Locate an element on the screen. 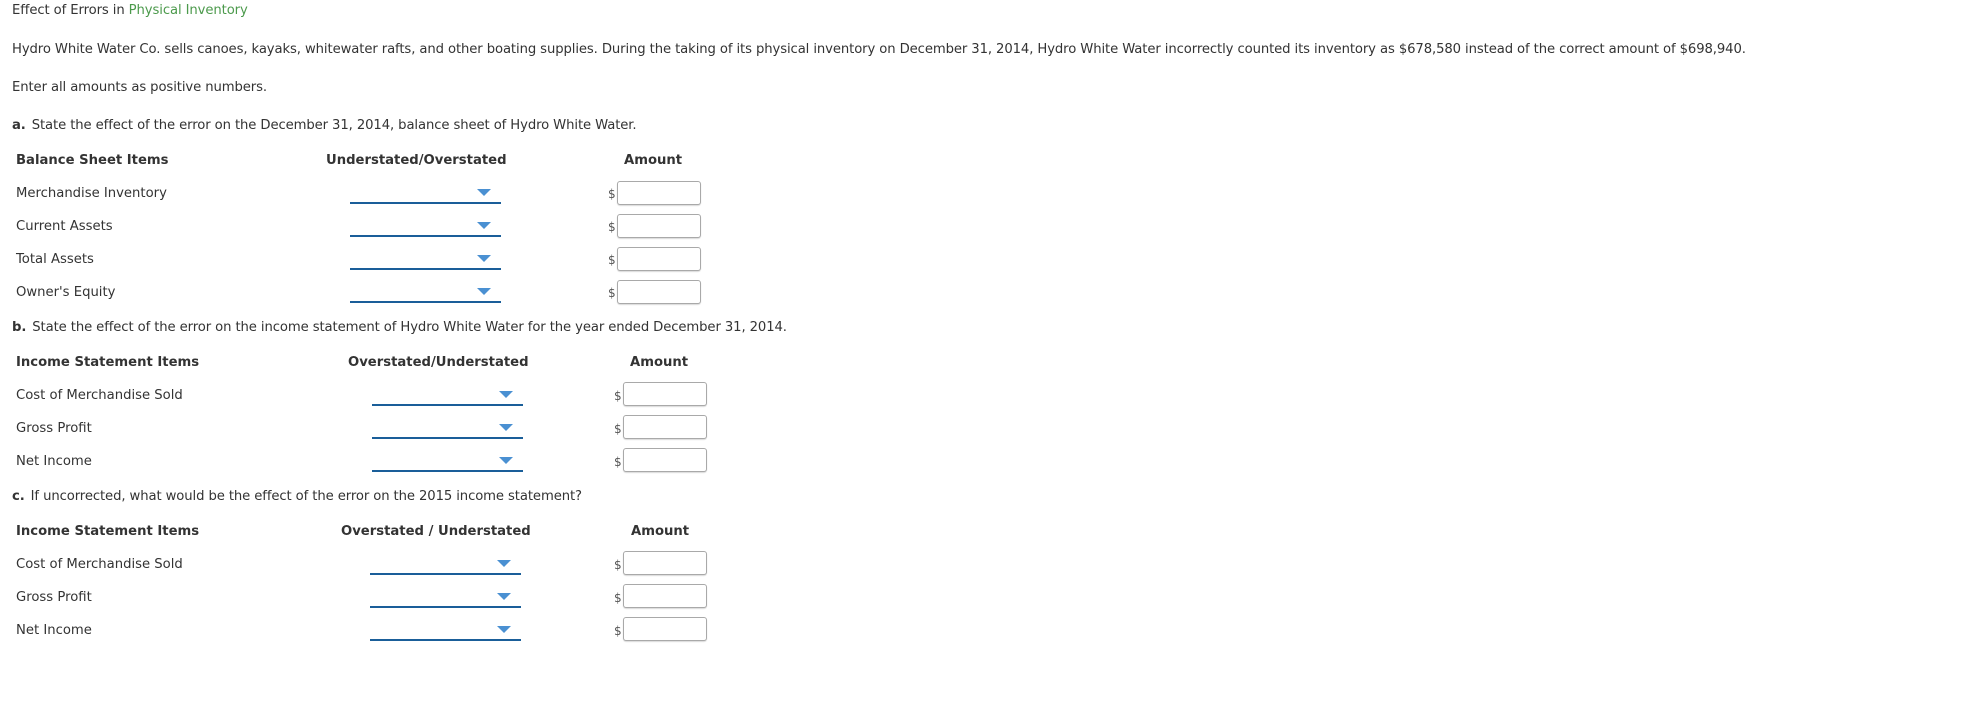  part-a-header-amount: Amount is located at coordinates (653, 160).